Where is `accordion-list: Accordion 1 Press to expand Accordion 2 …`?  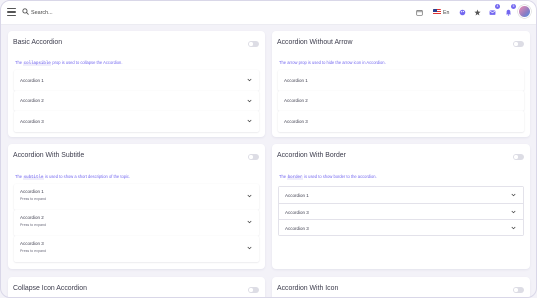
accordion-list: Accordion 1 Press to expand Accordion 2 … is located at coordinates (136, 223).